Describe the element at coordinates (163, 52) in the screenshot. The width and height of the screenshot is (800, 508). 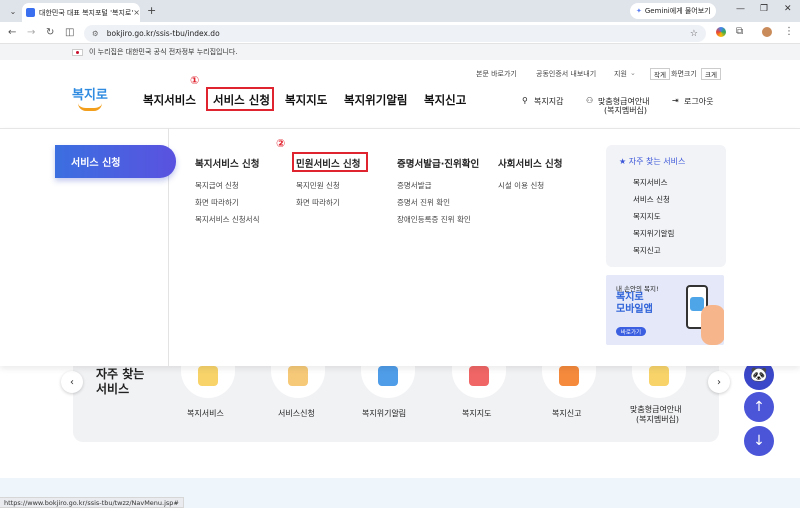
I see `gov-banner-text: 이 누리집은 대한민국 공식 전자정부 누리집입니다.` at that location.